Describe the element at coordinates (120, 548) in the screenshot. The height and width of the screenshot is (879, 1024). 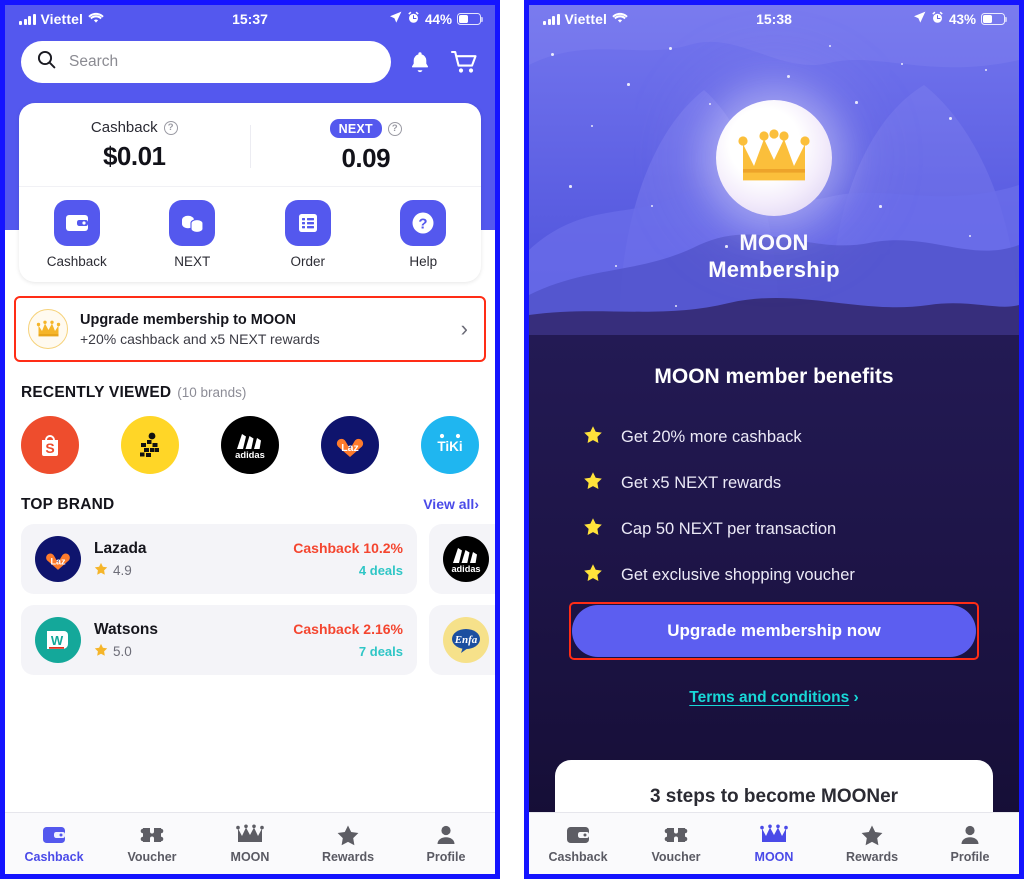
I see `brand-name: Lazada` at that location.